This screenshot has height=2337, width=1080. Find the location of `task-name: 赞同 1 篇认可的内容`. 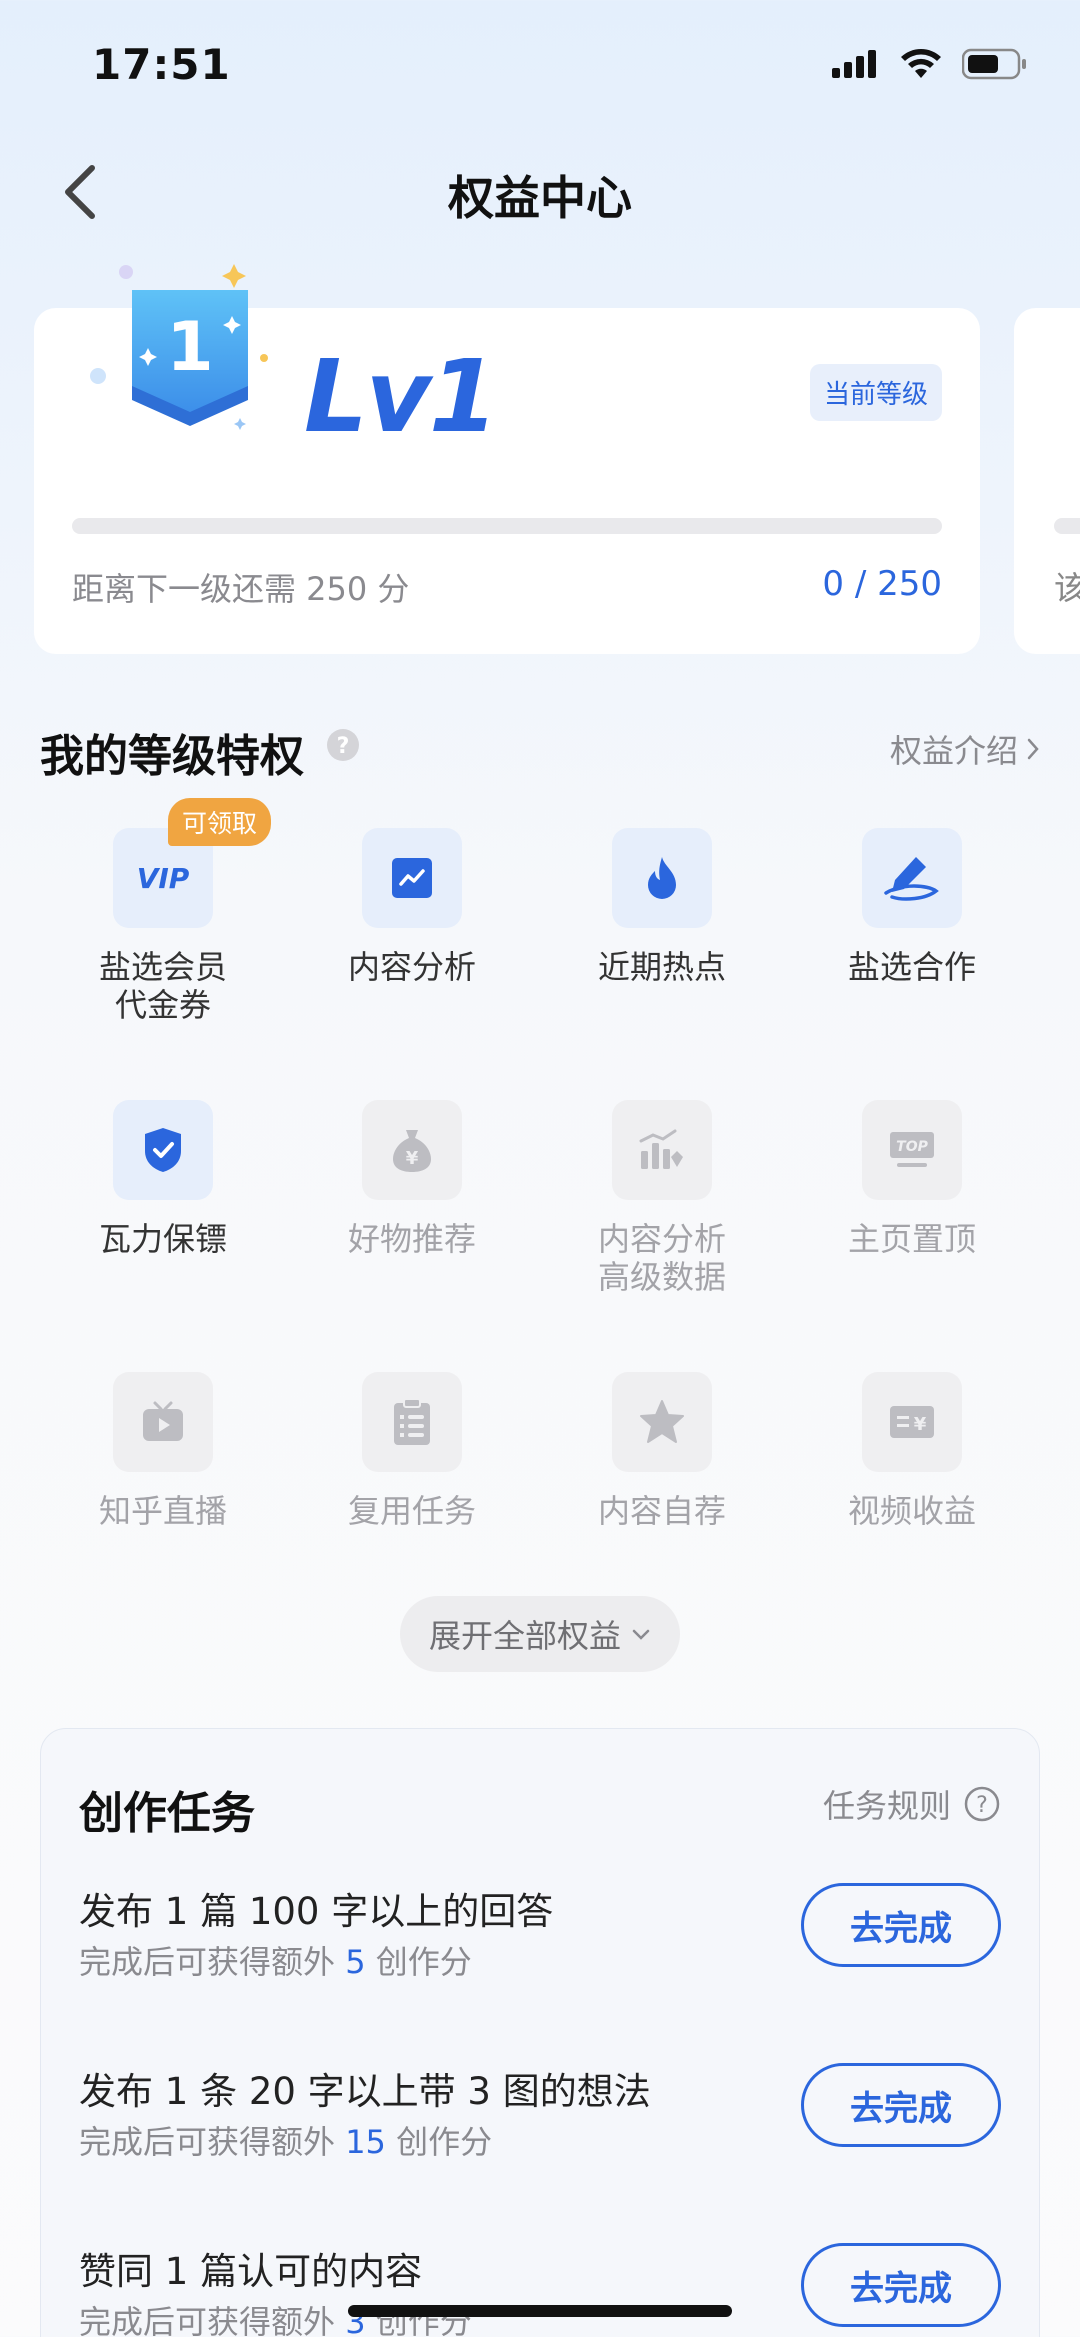

task-name: 赞同 1 篇认可的内容 is located at coordinates (251, 2271).